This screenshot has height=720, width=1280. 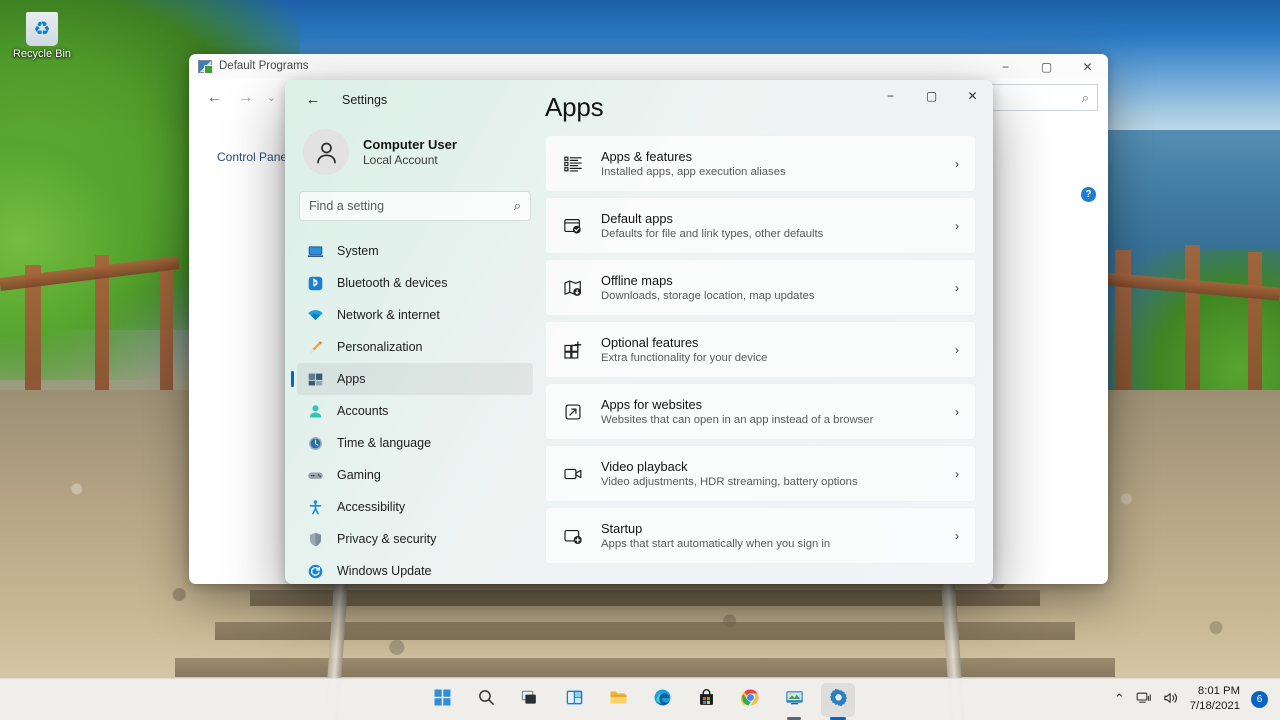 I want to click on edge-button, so click(x=662, y=700).